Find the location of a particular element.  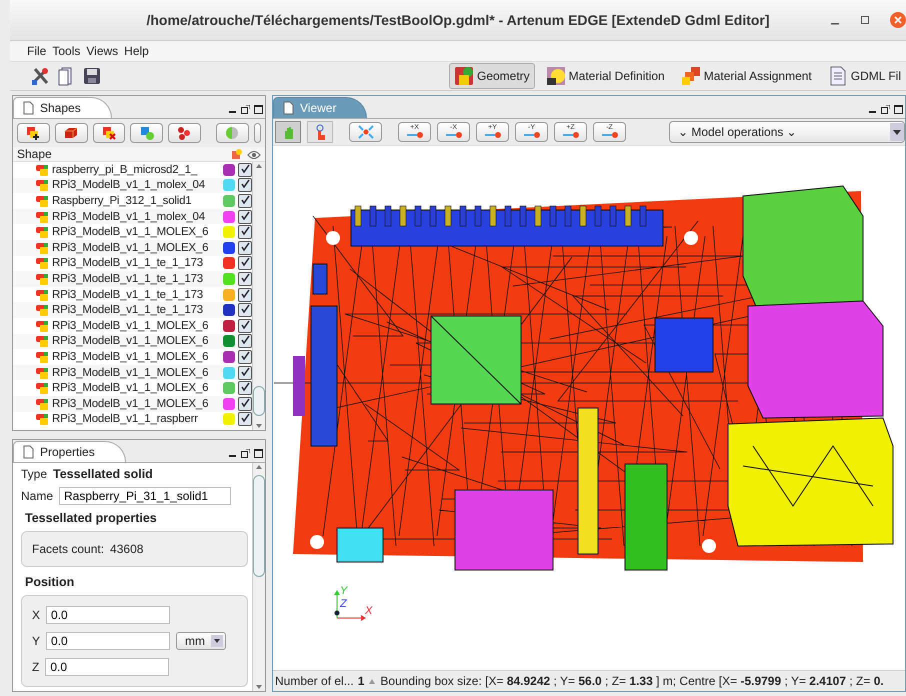

menu-item: File is located at coordinates (36, 51).